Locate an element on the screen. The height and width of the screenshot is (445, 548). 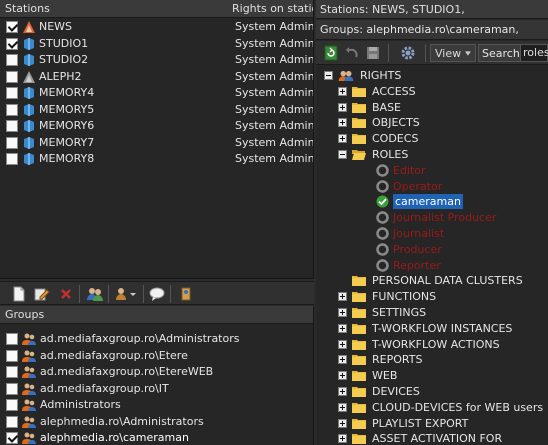
role-checked-icon is located at coordinates (382, 201).